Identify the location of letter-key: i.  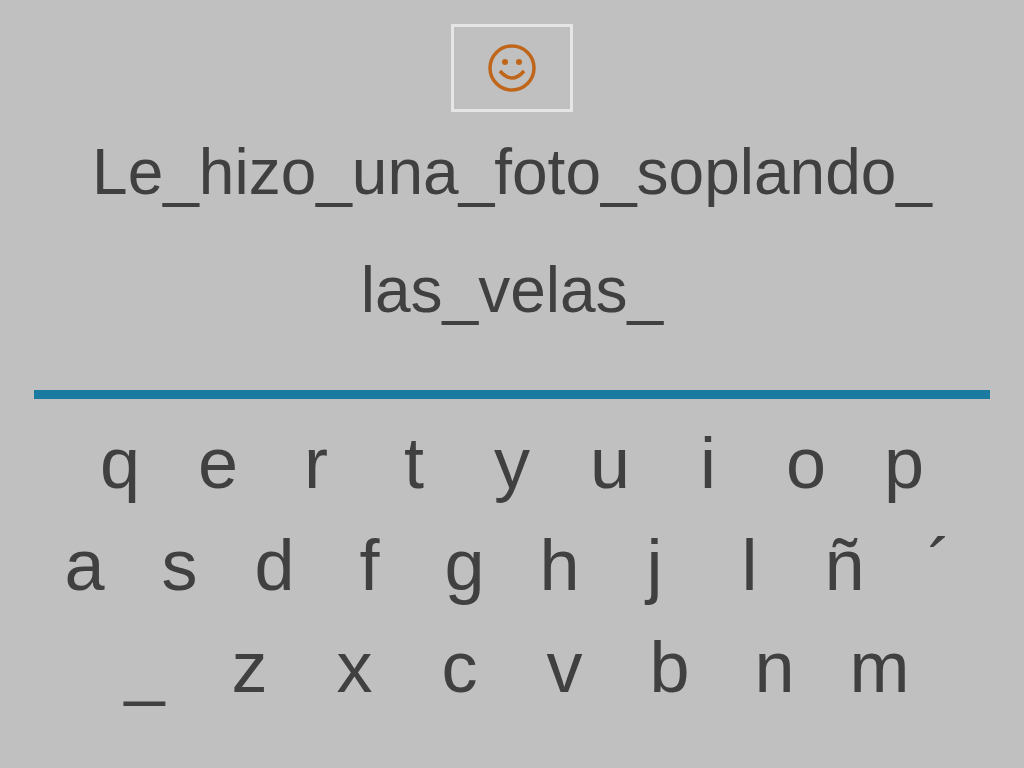
(708, 463).